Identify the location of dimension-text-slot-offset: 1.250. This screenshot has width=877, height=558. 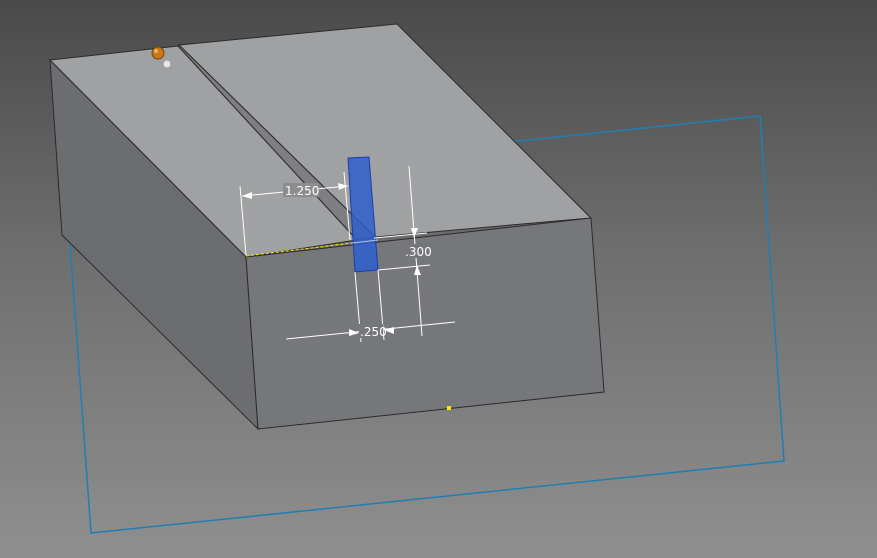
(302, 191).